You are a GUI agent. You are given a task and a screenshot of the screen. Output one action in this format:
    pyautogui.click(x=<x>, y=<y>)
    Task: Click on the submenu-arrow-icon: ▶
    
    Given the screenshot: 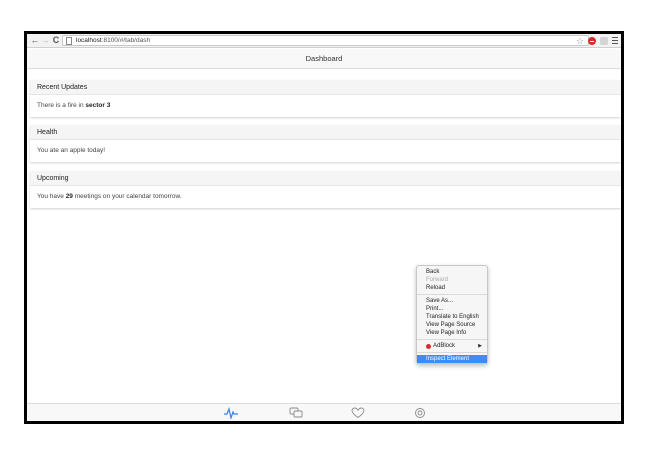 What is the action you would take?
    pyautogui.click(x=480, y=346)
    